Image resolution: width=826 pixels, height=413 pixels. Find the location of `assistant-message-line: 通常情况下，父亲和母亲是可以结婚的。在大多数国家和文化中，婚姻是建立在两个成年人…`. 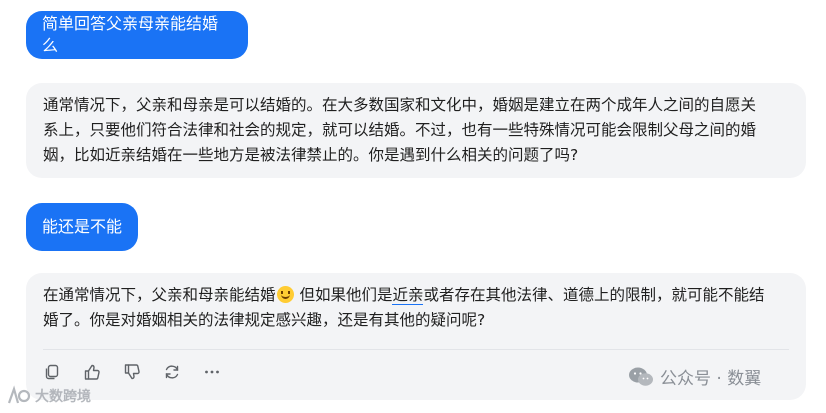

assistant-message-line: 通常情况下，父亲和母亲是可以结婚的。在大多数国家和文化中，婚姻是建立在两个成年人… is located at coordinates (400, 105).